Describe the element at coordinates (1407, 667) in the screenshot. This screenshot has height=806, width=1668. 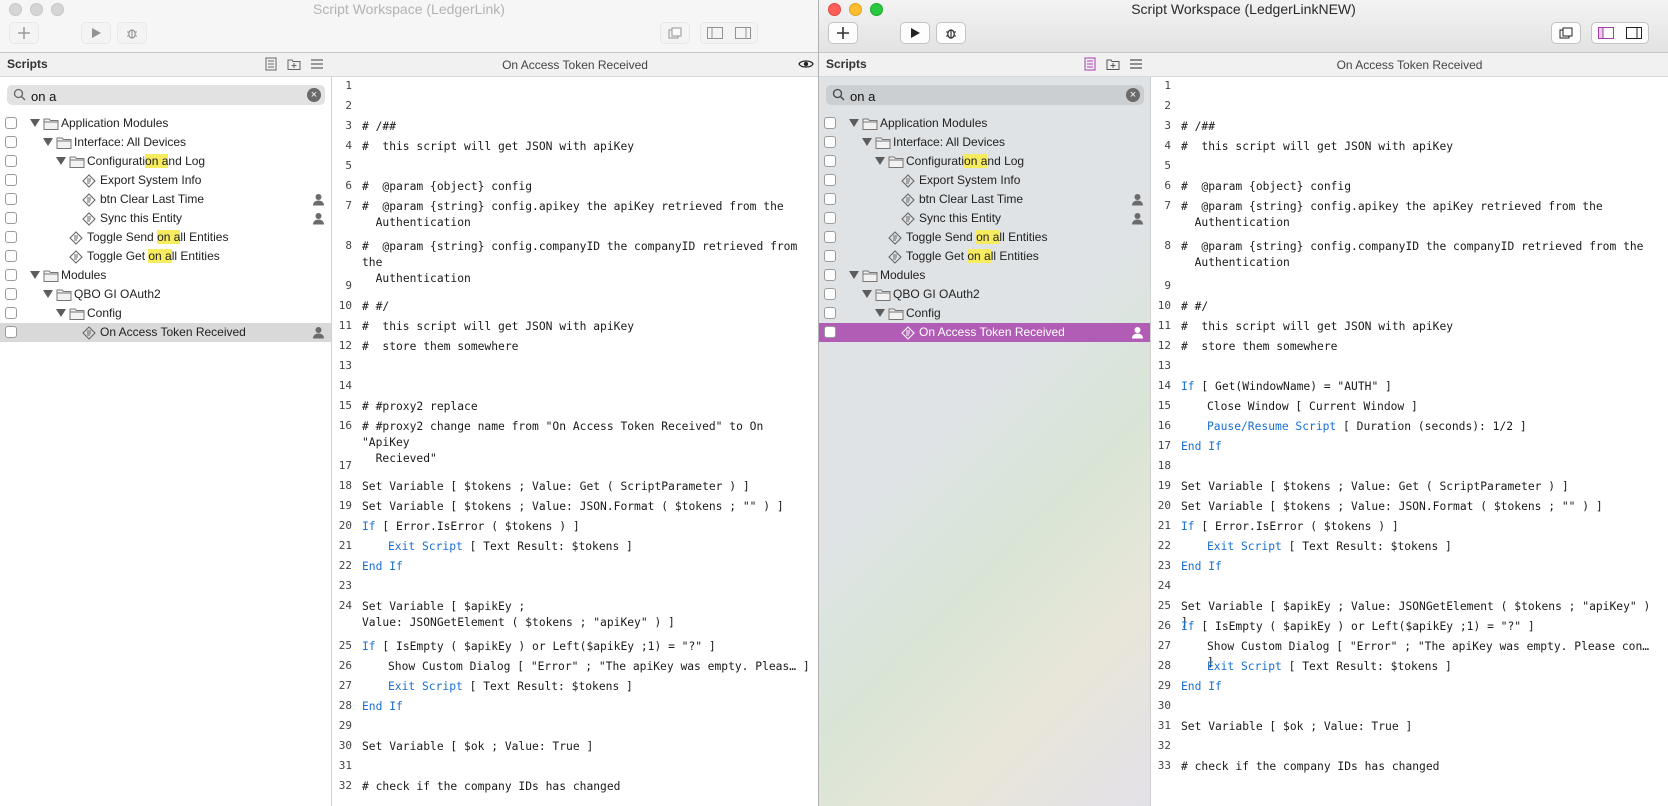
I see `code-line: 28 Exit Script [ Text Result: $tokens ]` at that location.